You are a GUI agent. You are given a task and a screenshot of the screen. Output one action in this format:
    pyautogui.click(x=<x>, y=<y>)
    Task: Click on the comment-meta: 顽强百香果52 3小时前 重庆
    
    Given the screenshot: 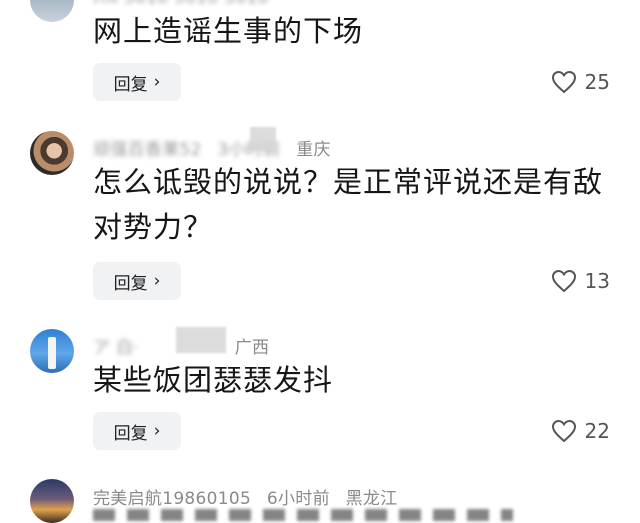 What is the action you would take?
    pyautogui.click(x=217, y=147)
    